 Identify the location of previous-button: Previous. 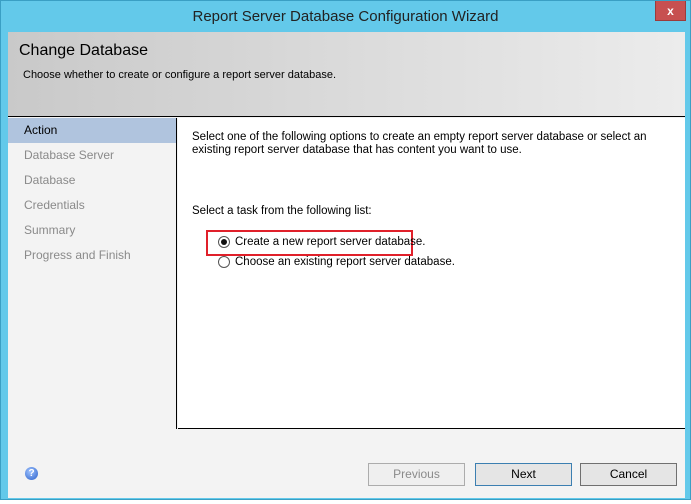
(416, 474).